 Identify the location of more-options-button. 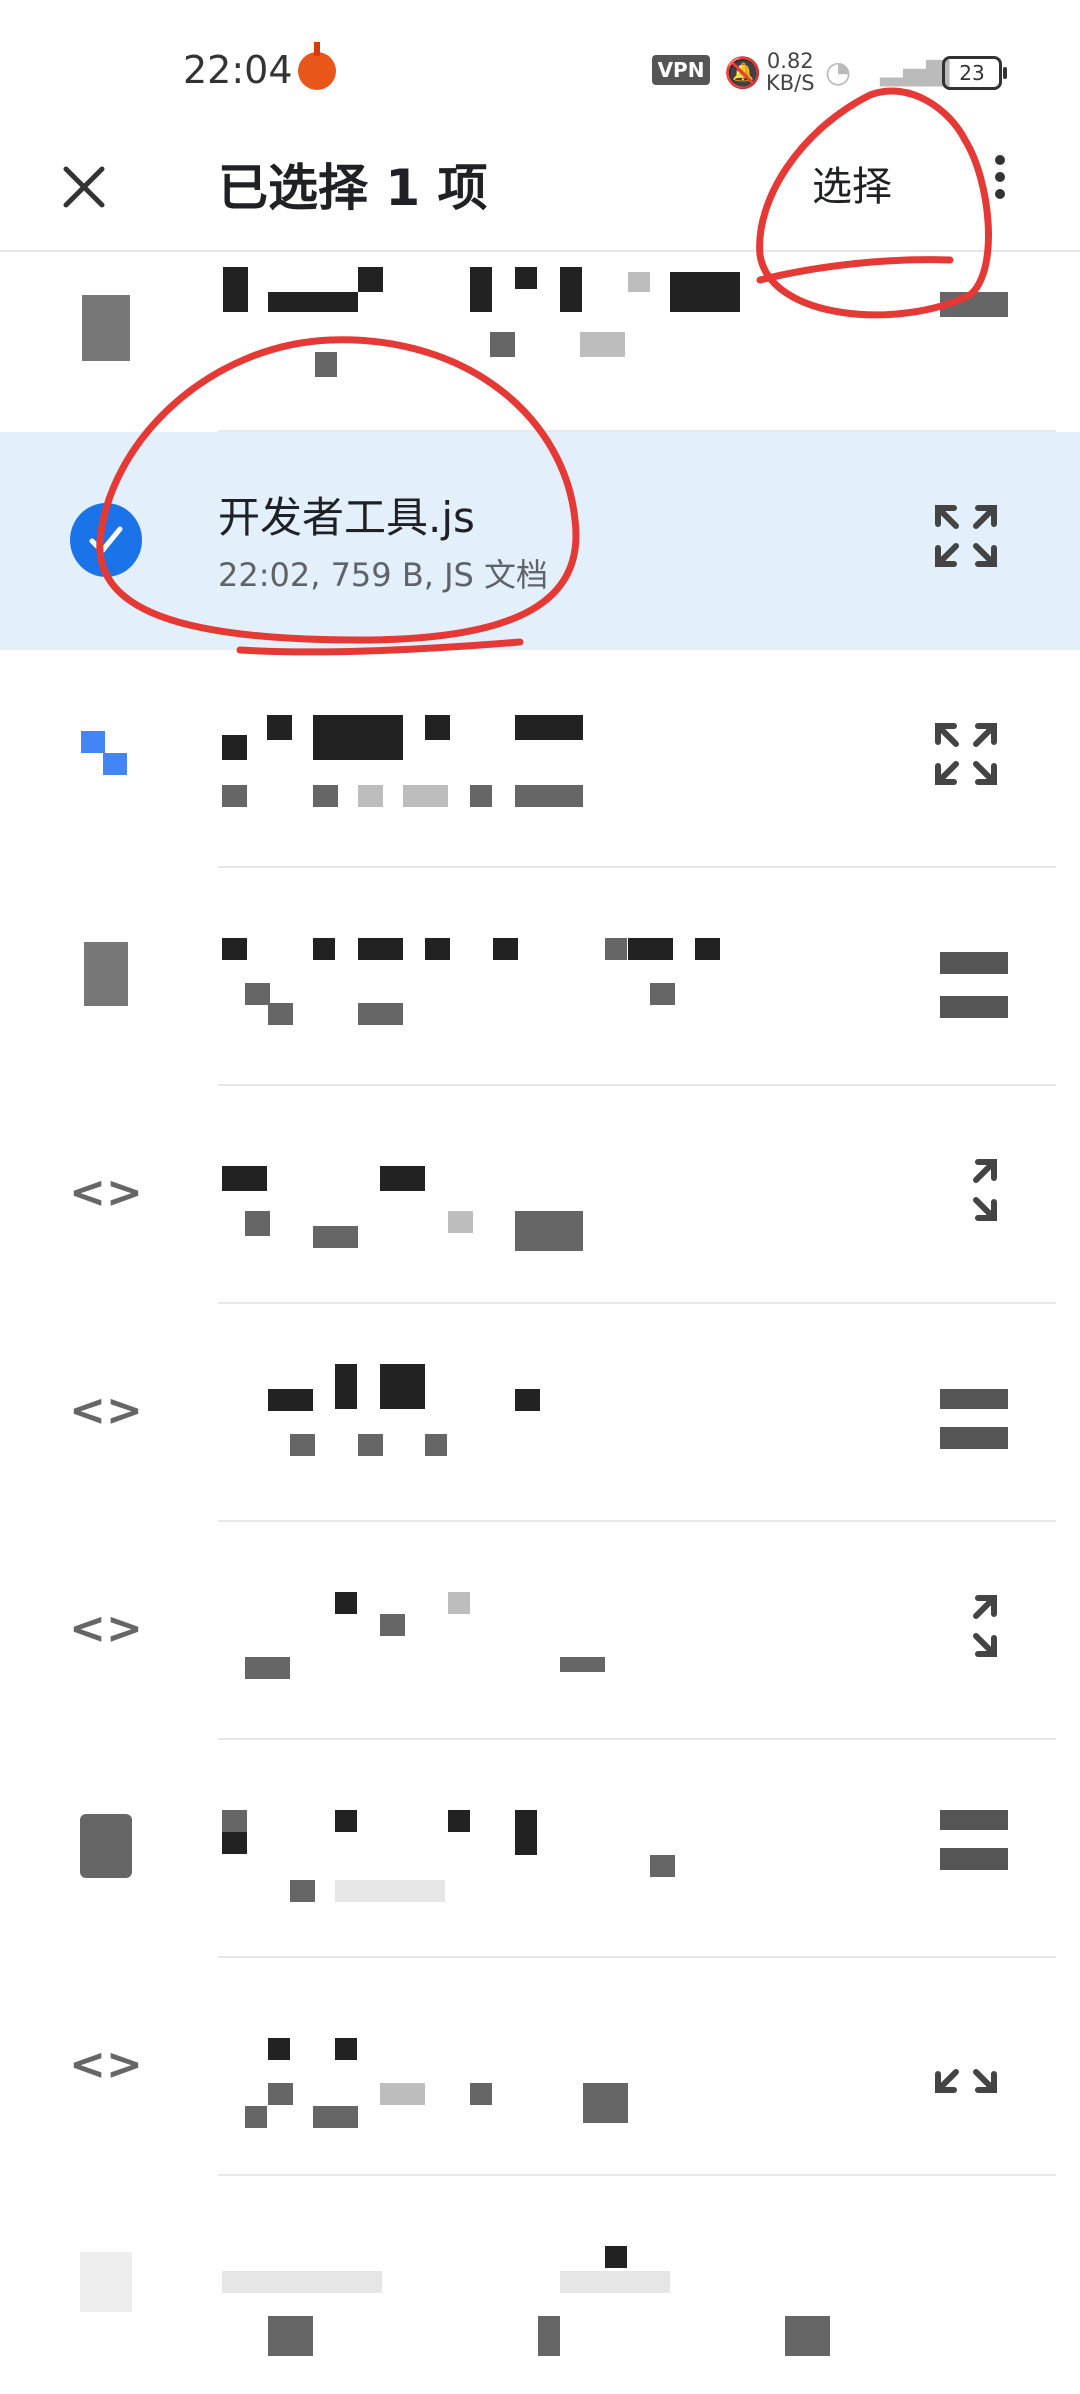
(1000, 180).